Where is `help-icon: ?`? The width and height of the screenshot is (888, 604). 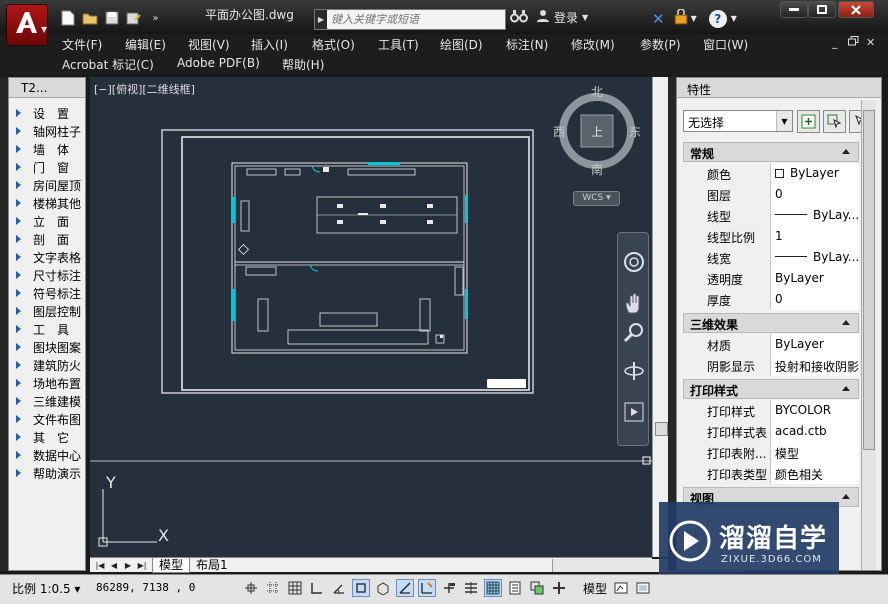 help-icon: ? is located at coordinates (717, 18).